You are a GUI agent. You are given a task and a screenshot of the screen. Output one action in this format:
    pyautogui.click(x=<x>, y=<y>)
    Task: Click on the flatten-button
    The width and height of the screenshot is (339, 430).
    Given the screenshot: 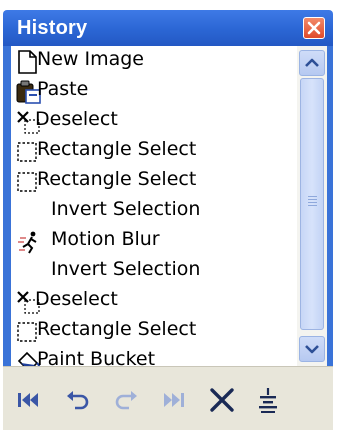 What is the action you would take?
    pyautogui.click(x=268, y=400)
    